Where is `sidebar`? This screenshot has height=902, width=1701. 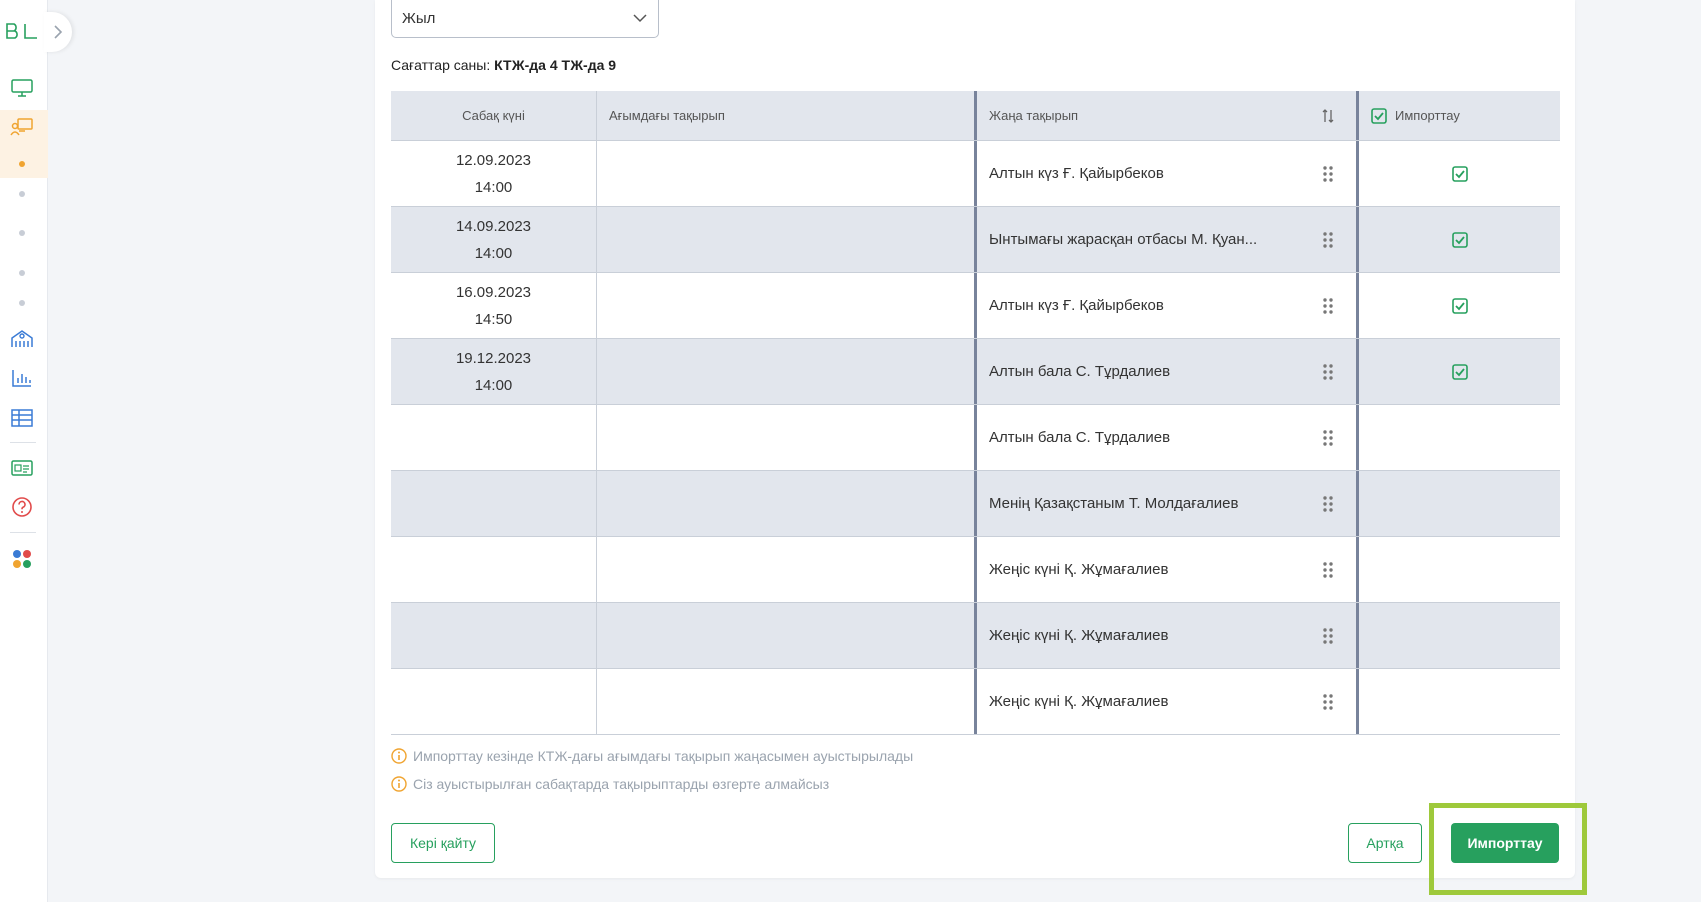 sidebar is located at coordinates (24, 451).